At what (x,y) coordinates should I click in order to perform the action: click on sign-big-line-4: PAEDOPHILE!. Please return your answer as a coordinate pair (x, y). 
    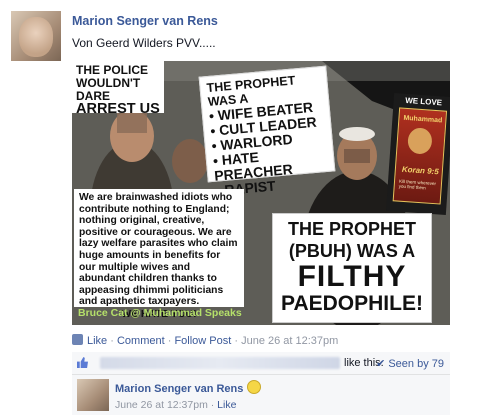
    Looking at the image, I should click on (352, 303).